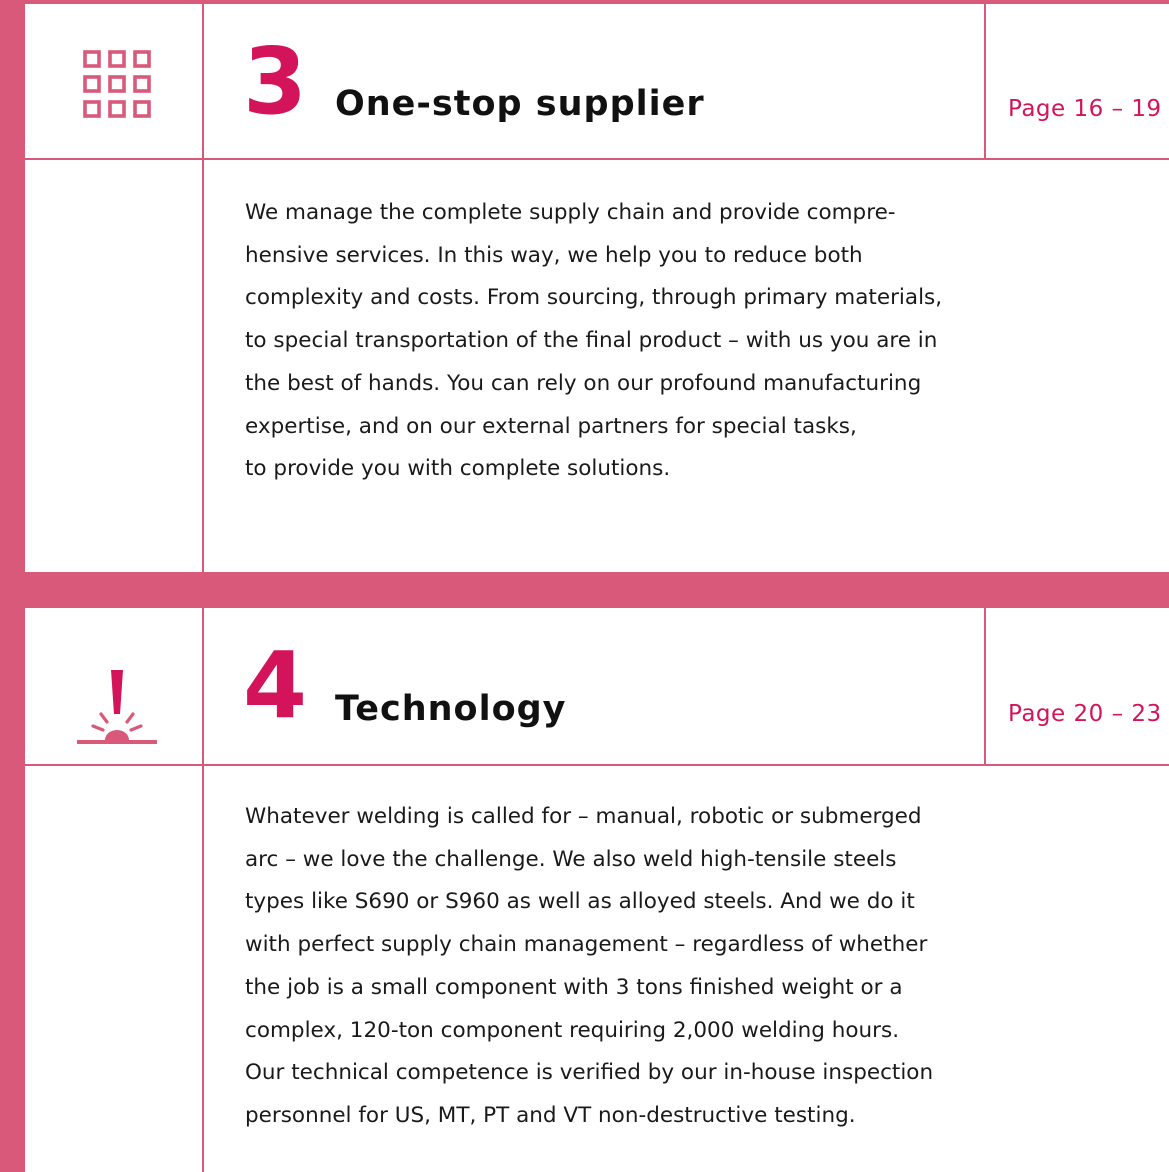  What do you see at coordinates (117, 84) in the screenshot?
I see `grid-icon` at bounding box center [117, 84].